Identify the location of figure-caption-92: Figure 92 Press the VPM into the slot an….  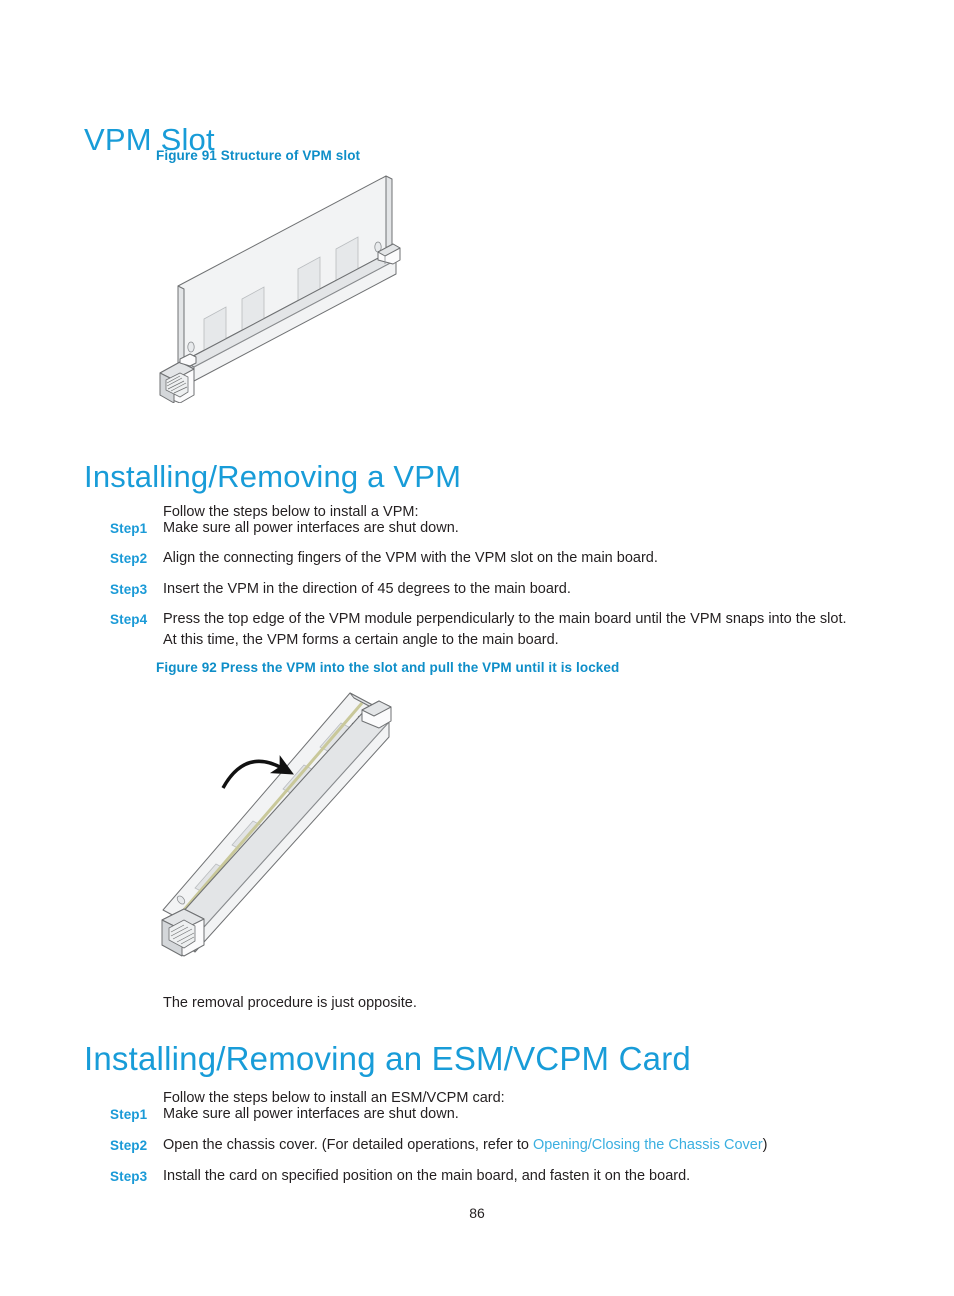
(388, 667).